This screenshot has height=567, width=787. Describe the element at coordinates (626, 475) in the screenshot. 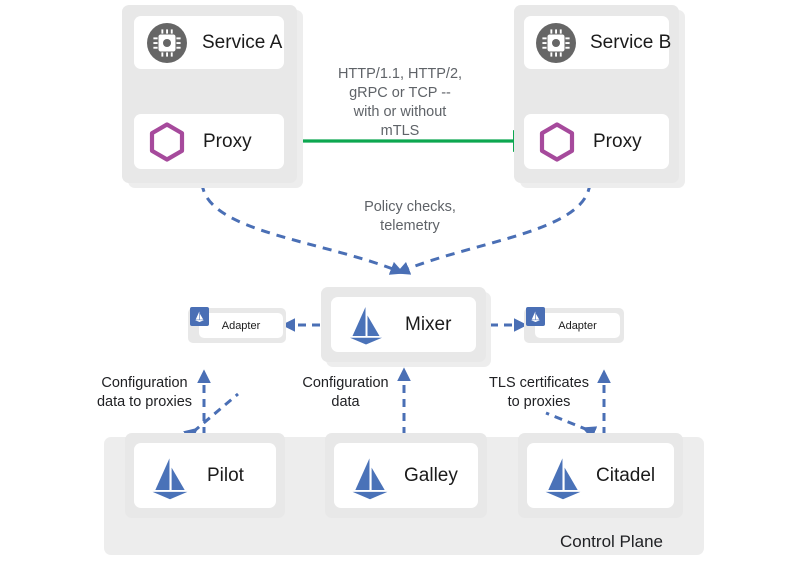

I see `citadel-label: Citadel` at that location.